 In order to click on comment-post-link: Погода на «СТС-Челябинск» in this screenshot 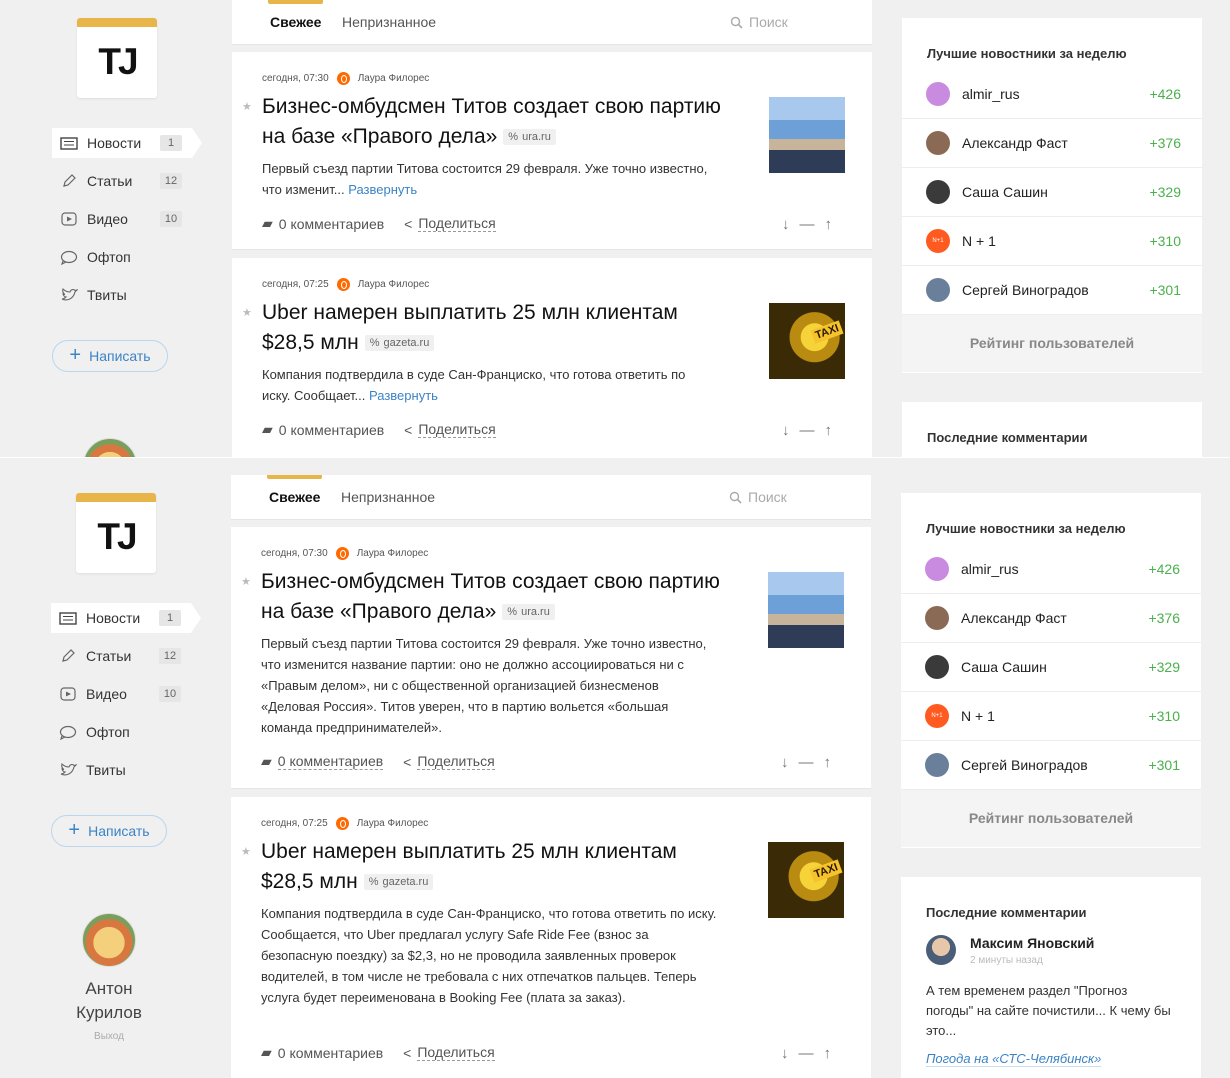, I will do `click(1014, 1059)`.